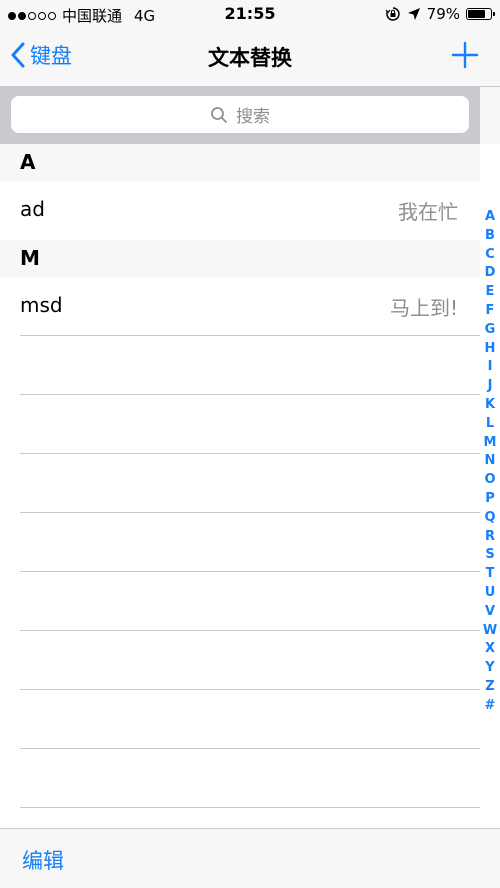 The height and width of the screenshot is (888, 500). What do you see at coordinates (253, 117) in the screenshot?
I see `search-placeholder: 搜索` at bounding box center [253, 117].